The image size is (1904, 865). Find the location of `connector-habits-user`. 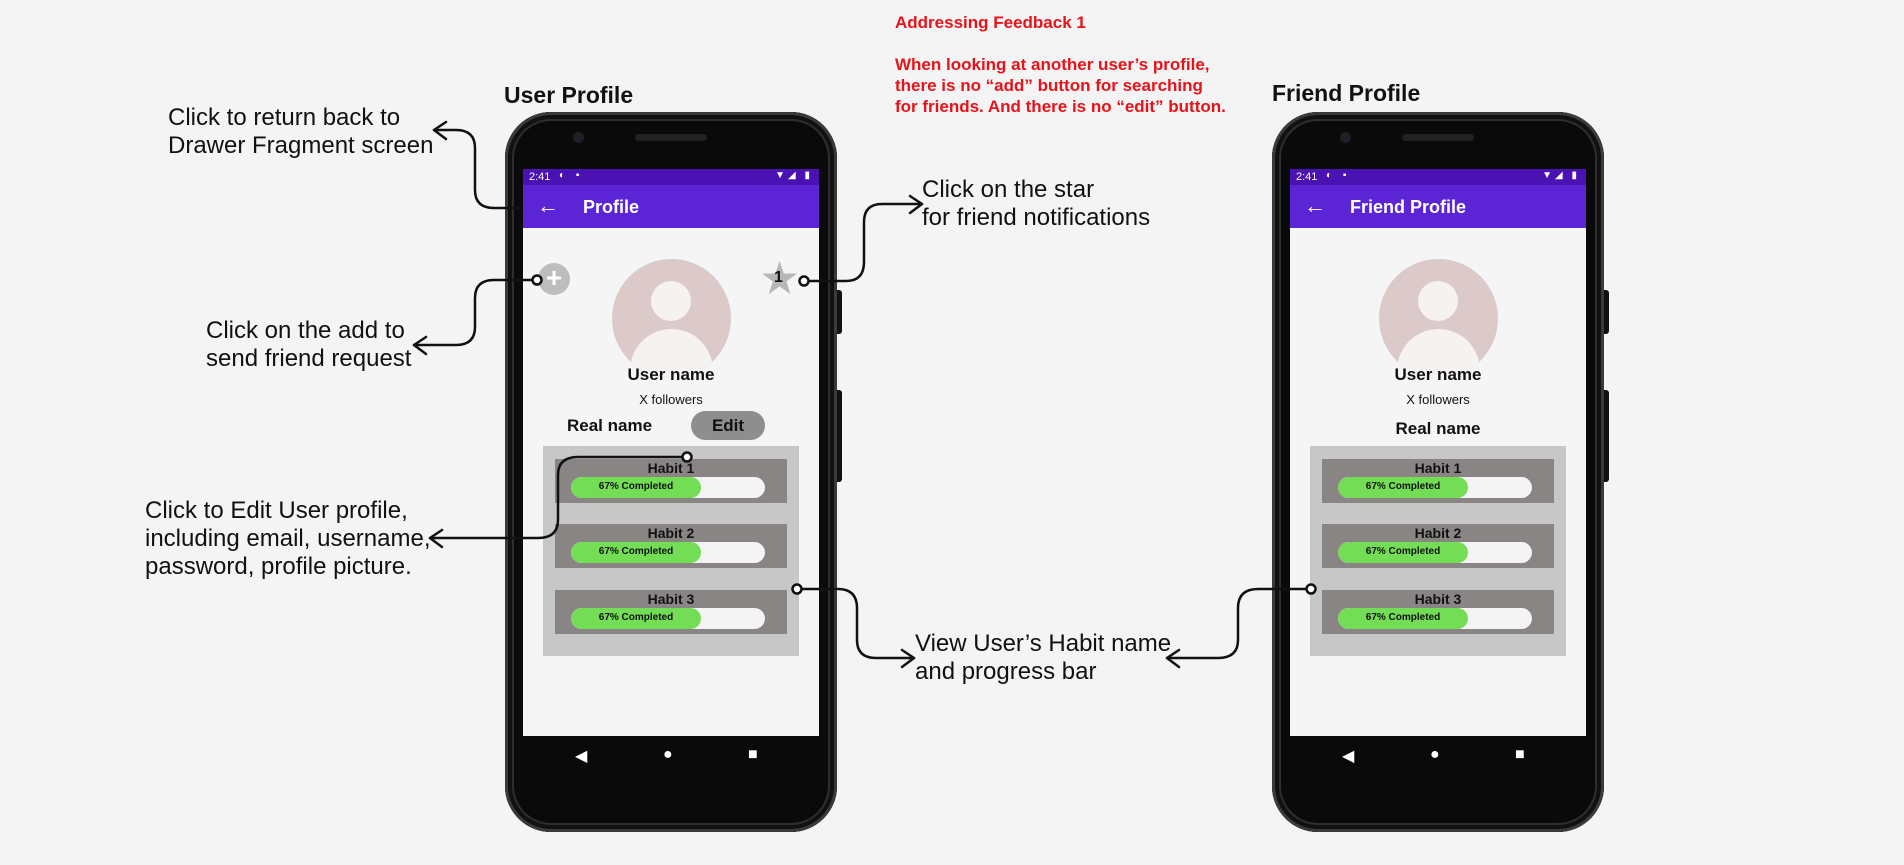

connector-habits-user is located at coordinates (855, 623).